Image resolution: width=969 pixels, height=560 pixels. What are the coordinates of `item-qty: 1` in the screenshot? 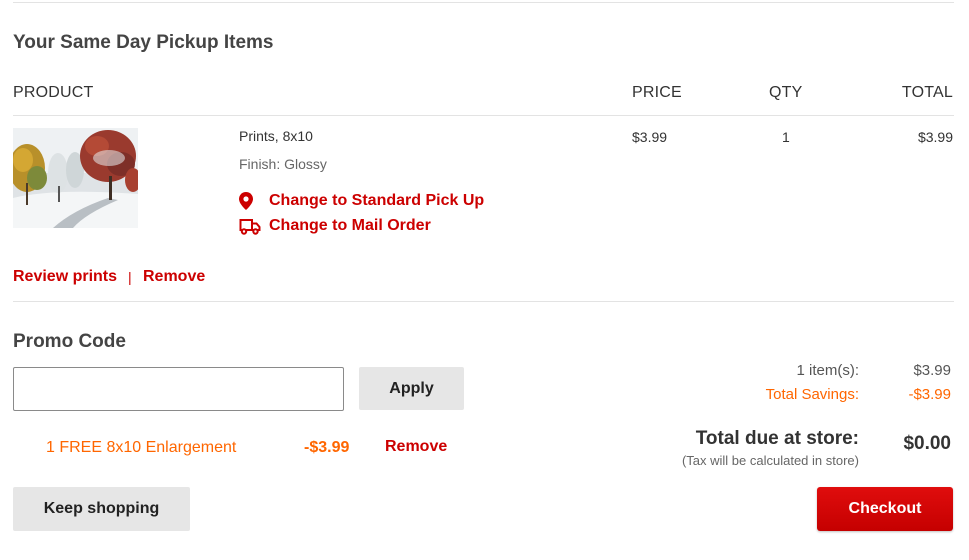 It's located at (786, 137).